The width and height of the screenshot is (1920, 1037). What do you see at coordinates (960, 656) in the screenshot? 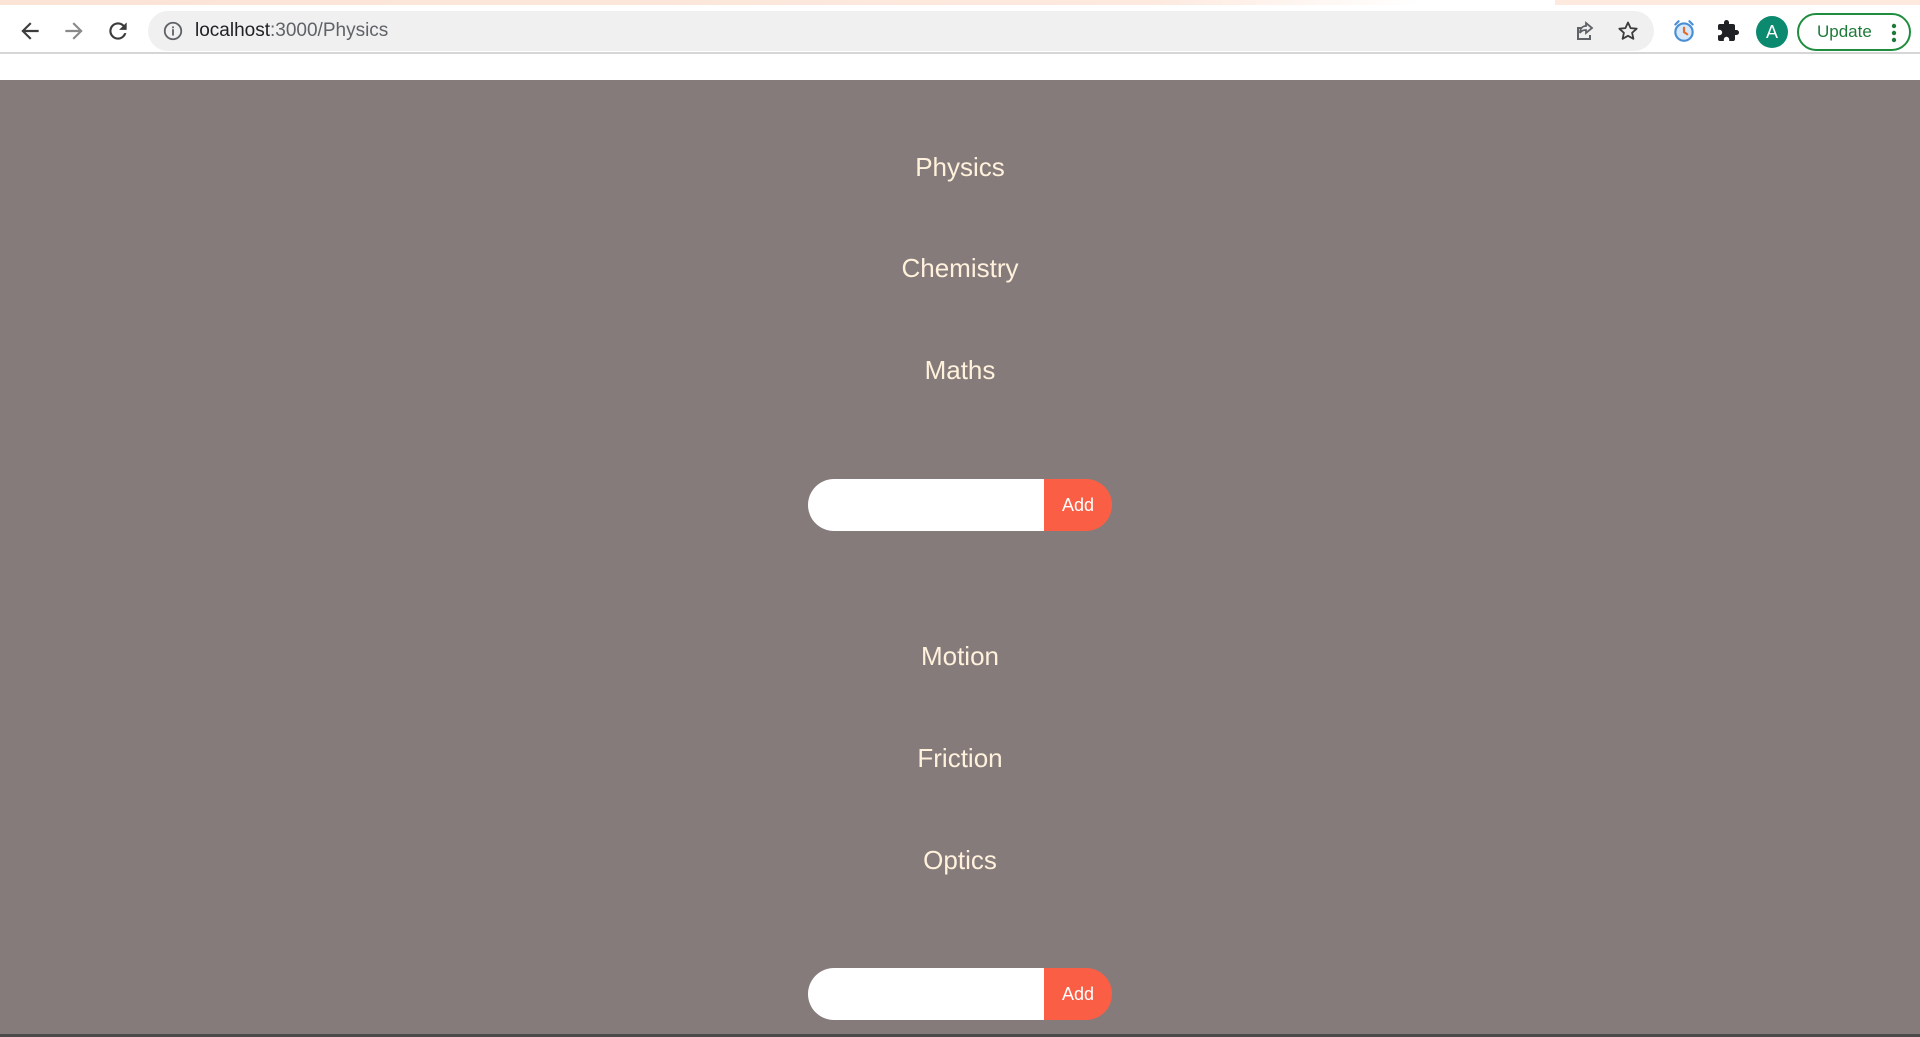
I see `topic-item-motion: Motion` at bounding box center [960, 656].